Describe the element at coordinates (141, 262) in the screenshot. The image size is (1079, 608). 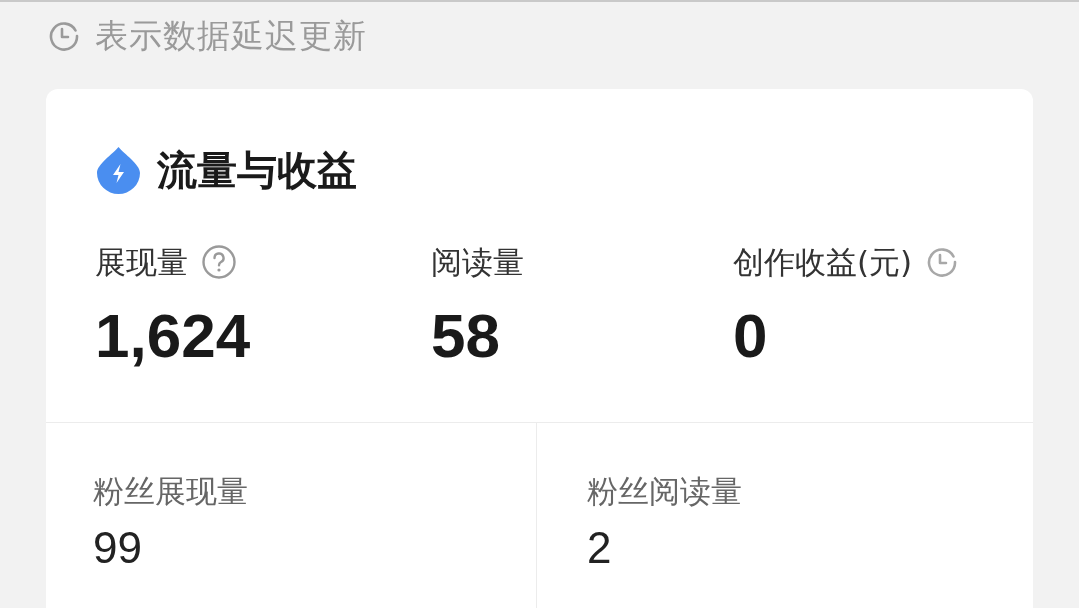
I see `metric-label: 展现量` at that location.